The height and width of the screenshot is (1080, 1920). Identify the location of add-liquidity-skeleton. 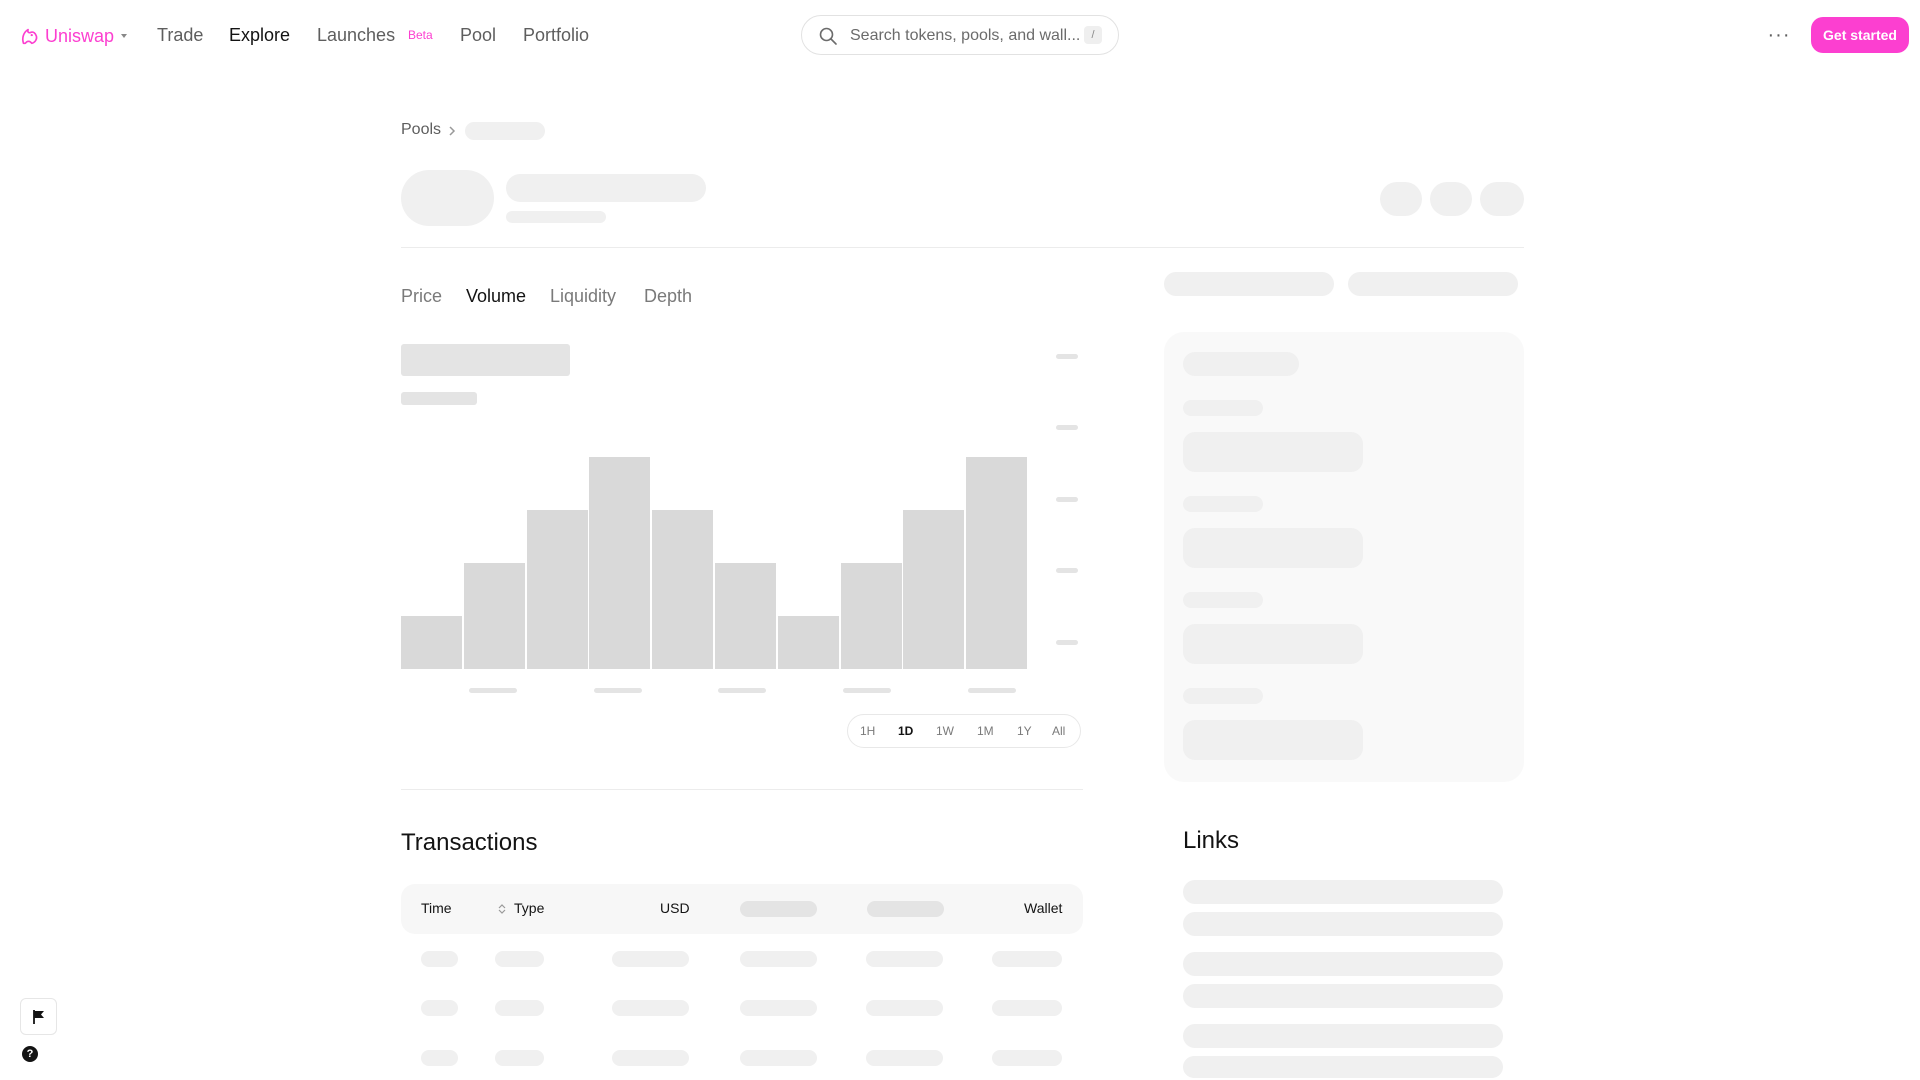
(1433, 284).